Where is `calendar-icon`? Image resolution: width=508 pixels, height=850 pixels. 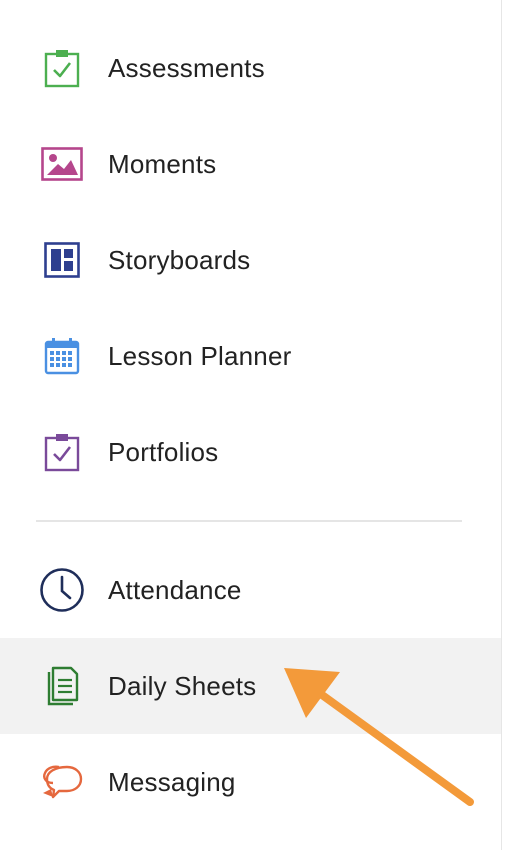 calendar-icon is located at coordinates (62, 356).